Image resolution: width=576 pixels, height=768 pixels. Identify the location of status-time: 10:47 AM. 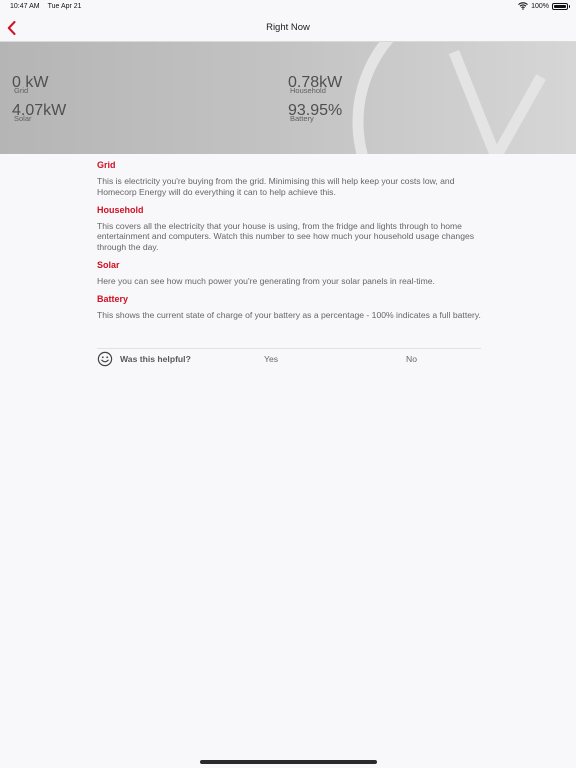
(25, 6).